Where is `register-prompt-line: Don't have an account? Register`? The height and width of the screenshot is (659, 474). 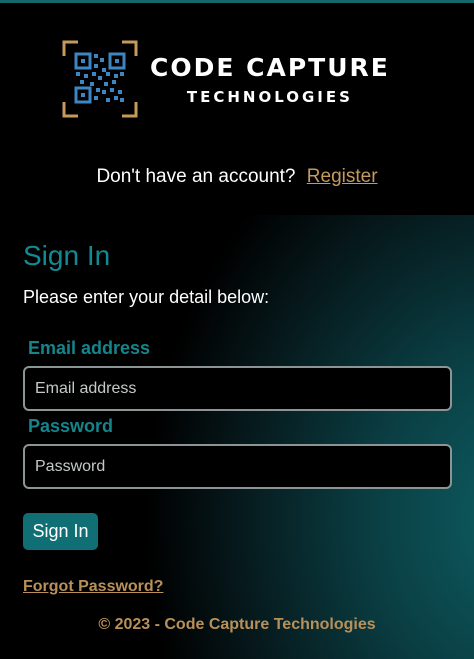
register-prompt-line: Don't have an account? Register is located at coordinates (237, 177).